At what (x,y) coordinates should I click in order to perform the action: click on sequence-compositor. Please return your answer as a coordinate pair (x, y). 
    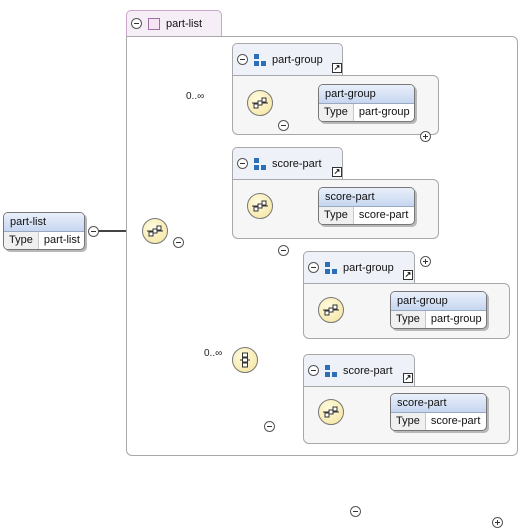
    Looking at the image, I should click on (155, 231).